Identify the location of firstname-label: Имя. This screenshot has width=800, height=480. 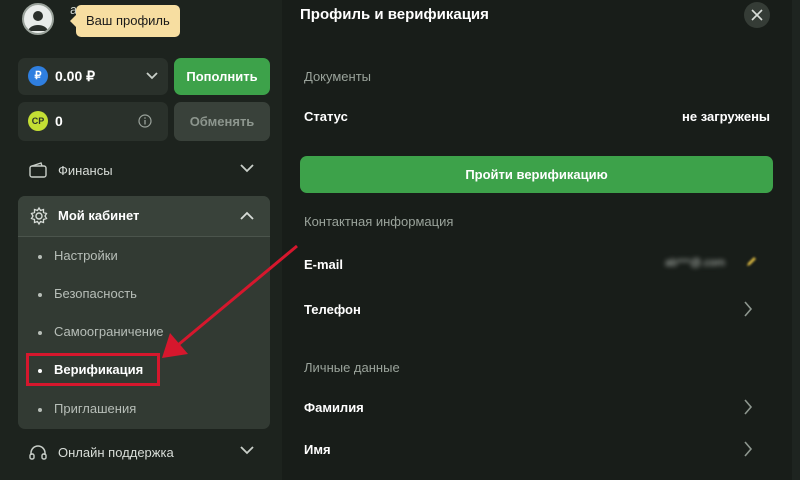
(317, 449).